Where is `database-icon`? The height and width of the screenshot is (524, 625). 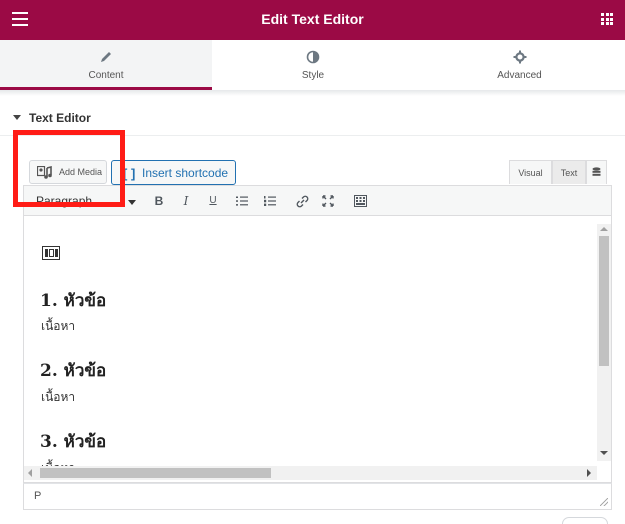
database-icon is located at coordinates (596, 172).